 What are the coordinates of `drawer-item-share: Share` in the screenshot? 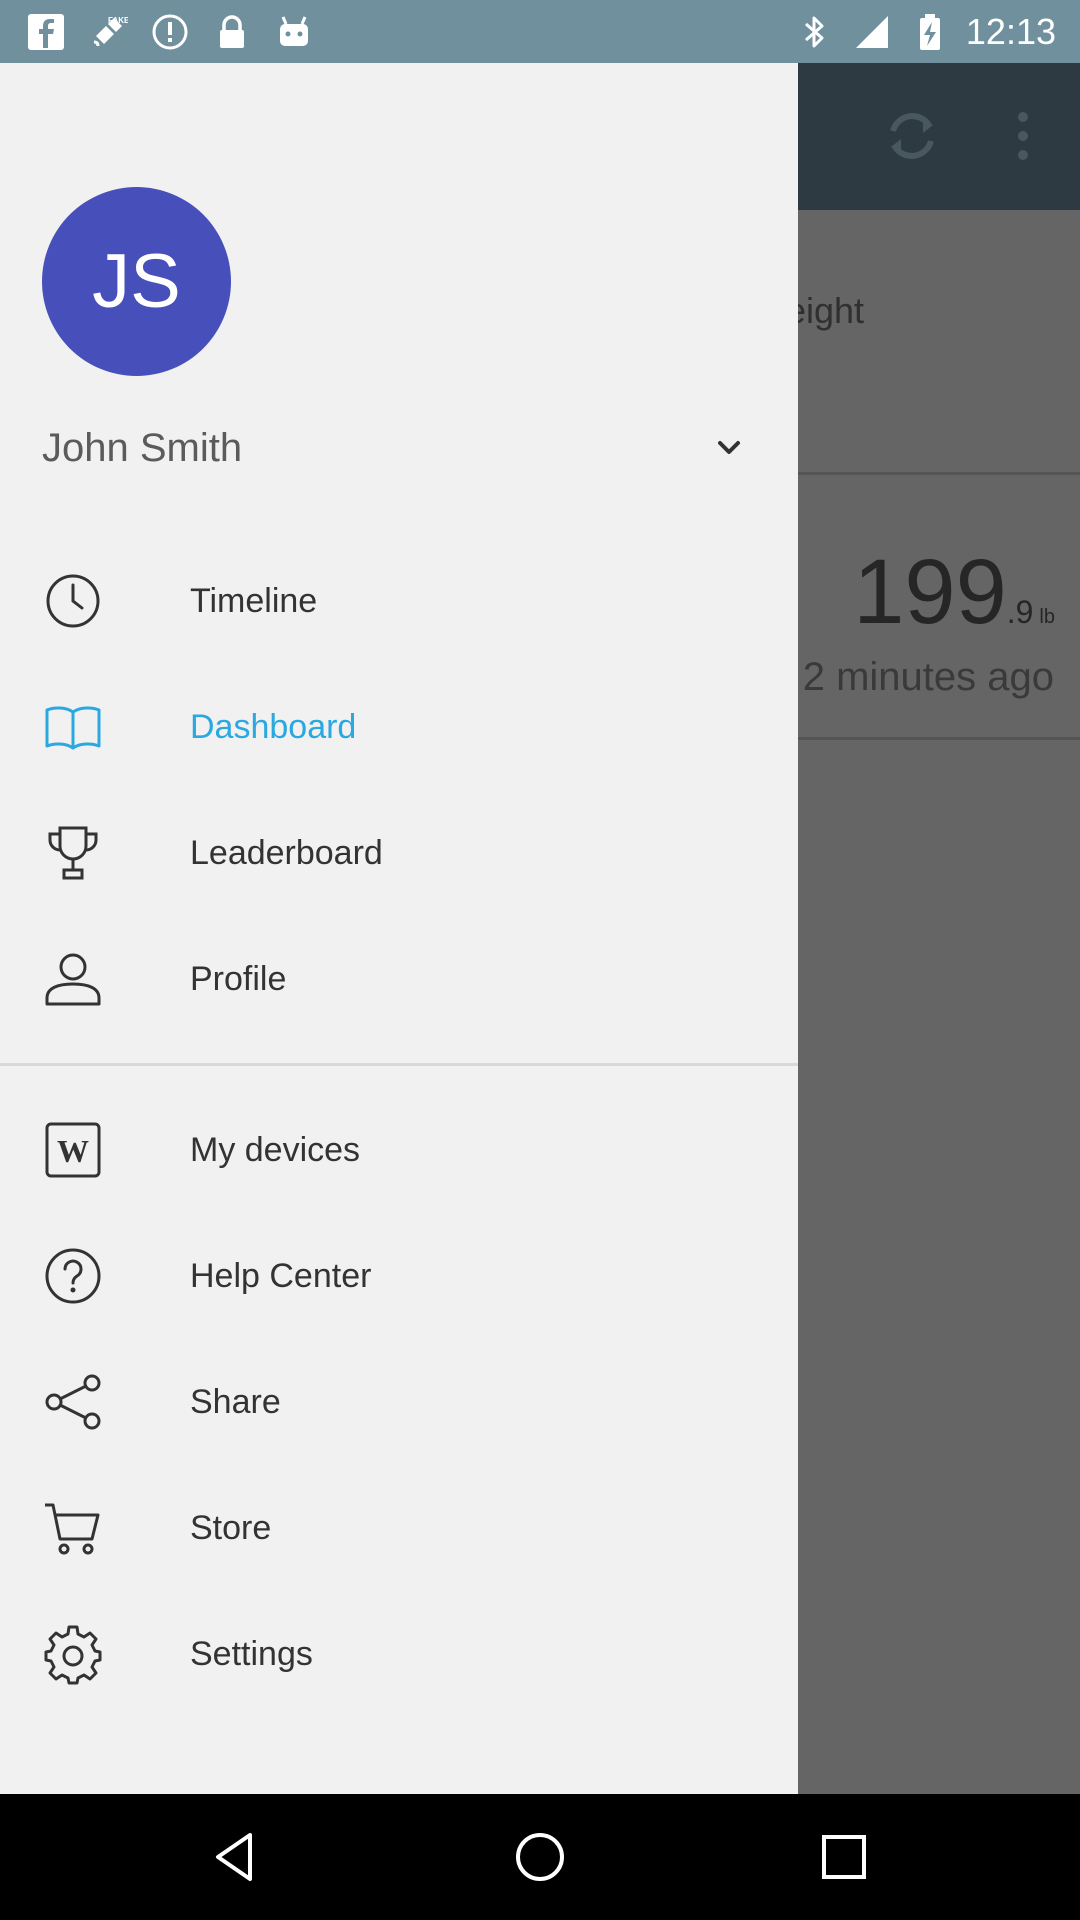 It's located at (399, 1402).